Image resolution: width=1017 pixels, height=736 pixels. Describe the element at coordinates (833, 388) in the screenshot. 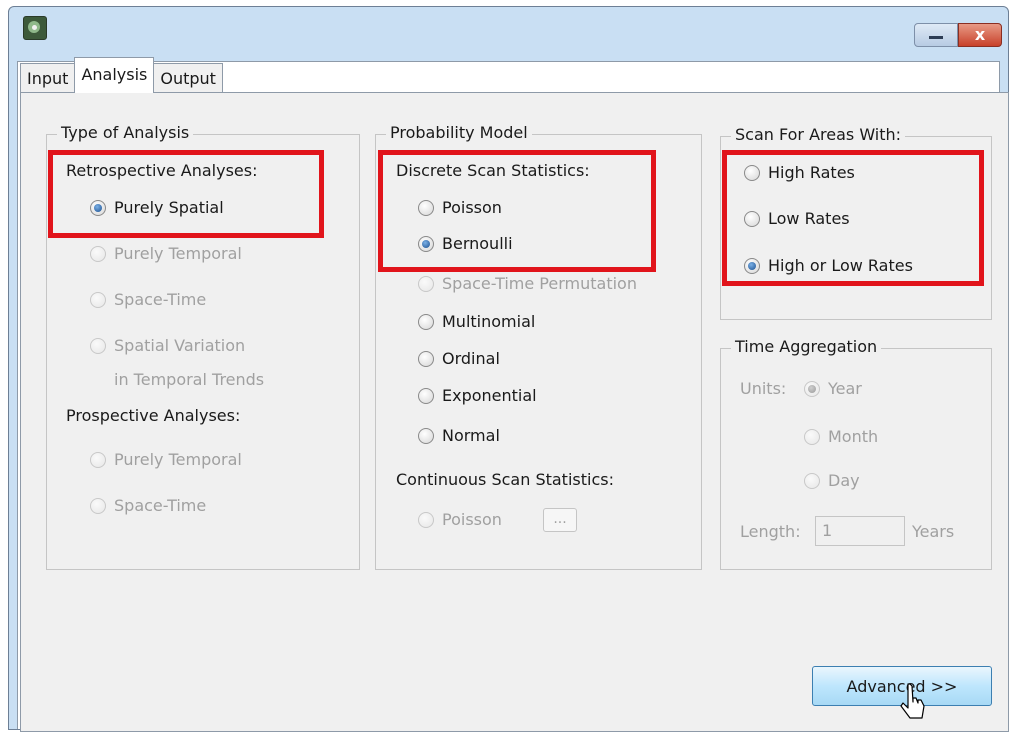

I see `radio-year: Year` at that location.